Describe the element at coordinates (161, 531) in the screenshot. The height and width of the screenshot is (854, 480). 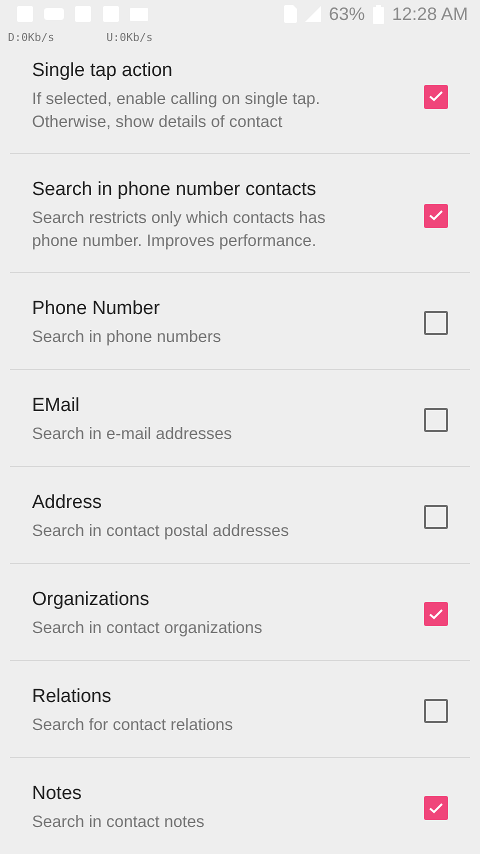
I see `setting-summary: Search in contact postal addresses` at that location.